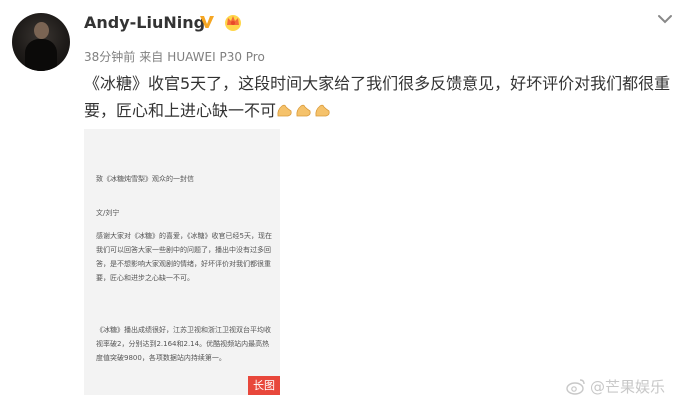 This screenshot has width=690, height=405. What do you see at coordinates (264, 385) in the screenshot?
I see `long-image-tag: 长图` at bounding box center [264, 385].